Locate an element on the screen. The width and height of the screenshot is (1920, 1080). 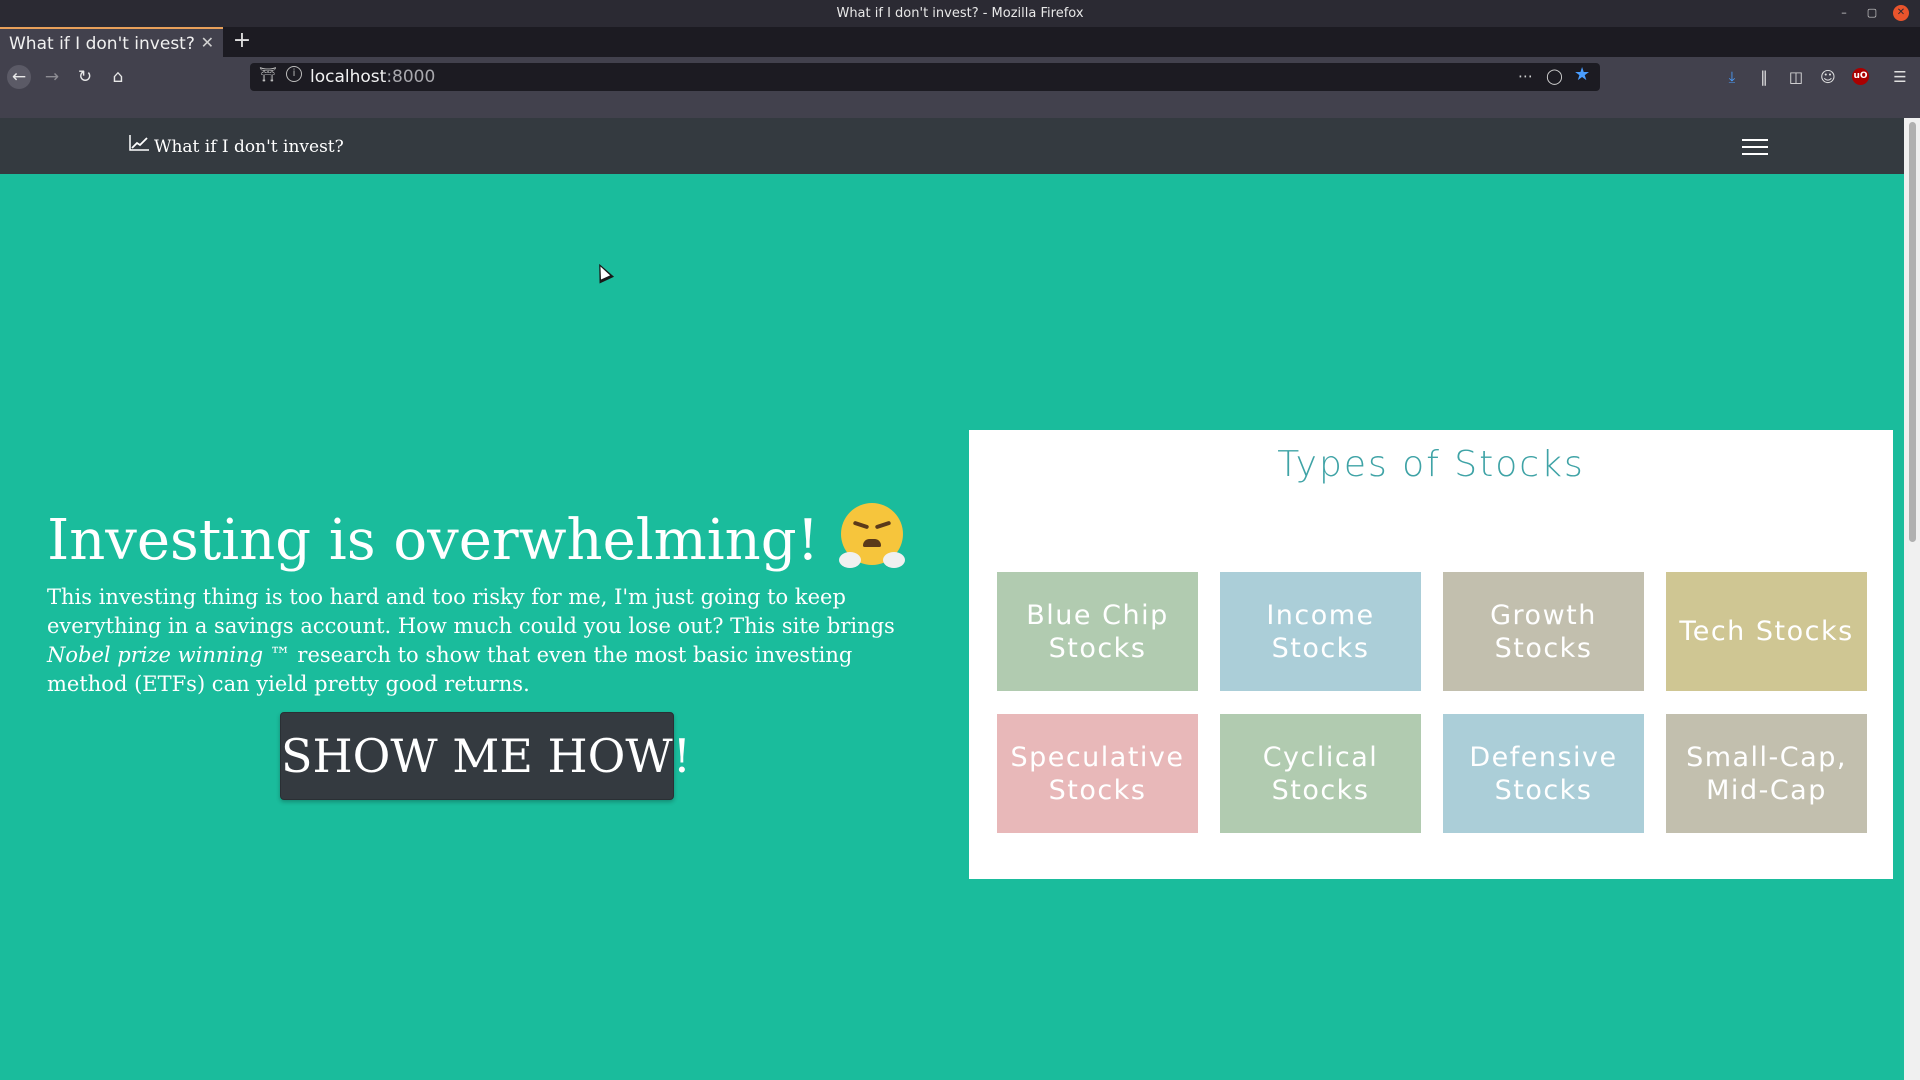
forward-arrow-icon: → is located at coordinates (52, 77).